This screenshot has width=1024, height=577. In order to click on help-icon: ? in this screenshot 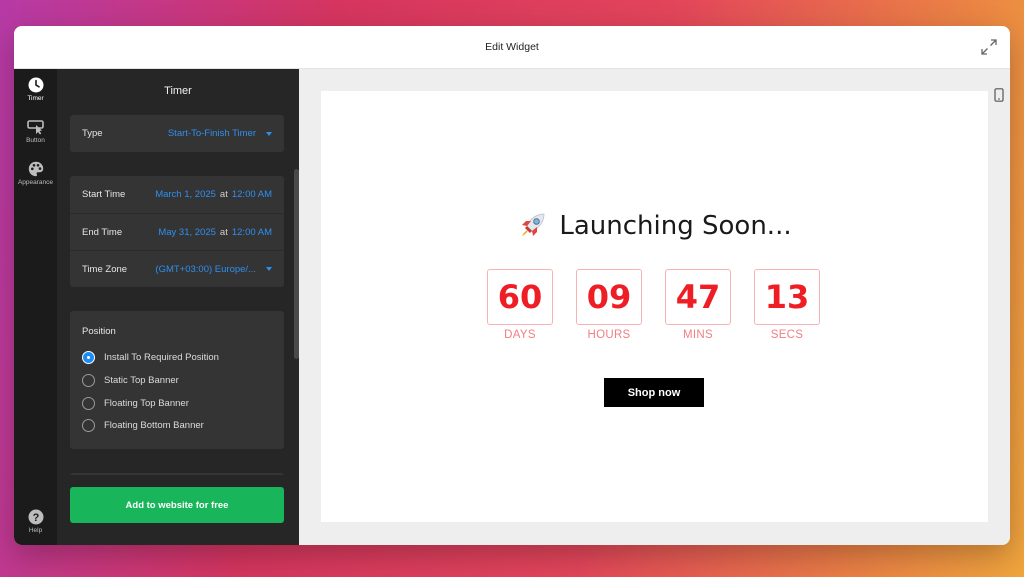, I will do `click(35, 517)`.